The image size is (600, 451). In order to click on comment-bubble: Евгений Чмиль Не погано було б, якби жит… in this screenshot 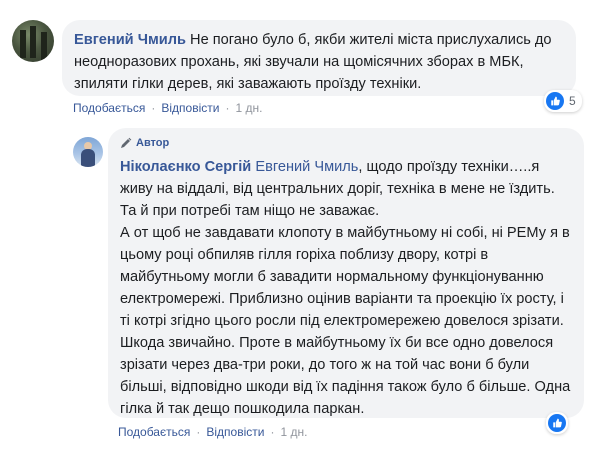, I will do `click(319, 58)`.